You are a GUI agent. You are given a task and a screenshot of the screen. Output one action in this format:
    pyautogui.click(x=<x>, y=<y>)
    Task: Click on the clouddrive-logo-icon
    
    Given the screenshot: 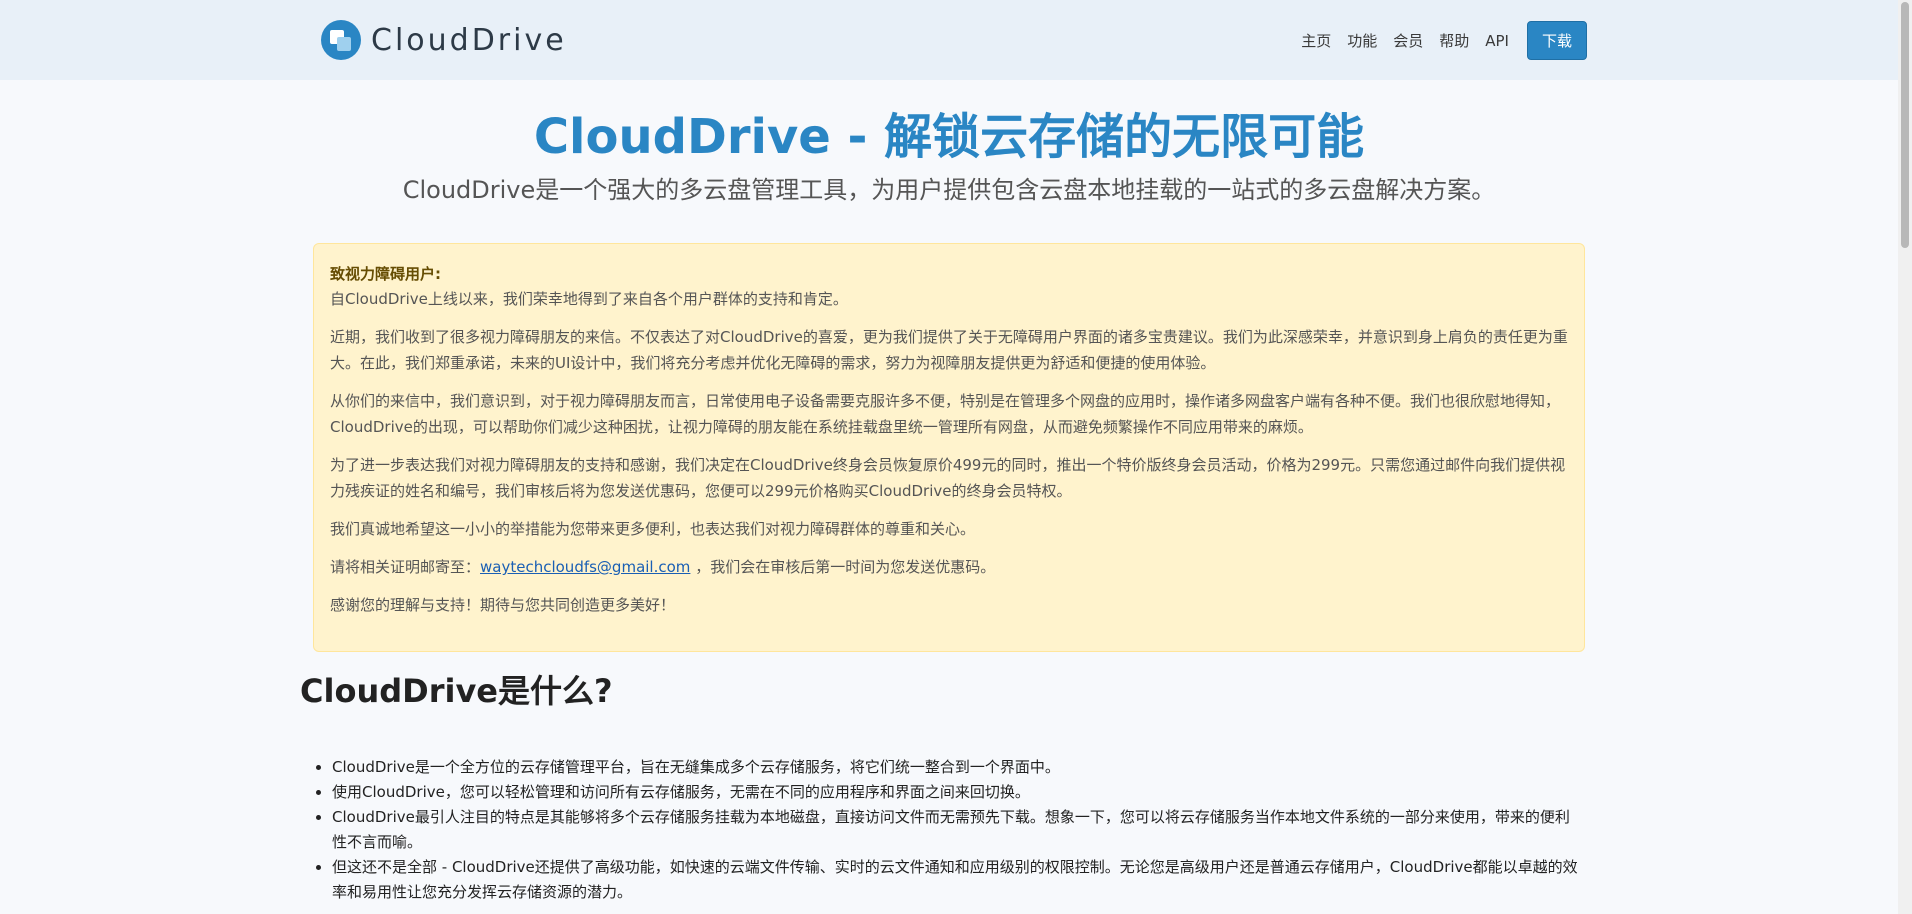 What is the action you would take?
    pyautogui.click(x=341, y=40)
    